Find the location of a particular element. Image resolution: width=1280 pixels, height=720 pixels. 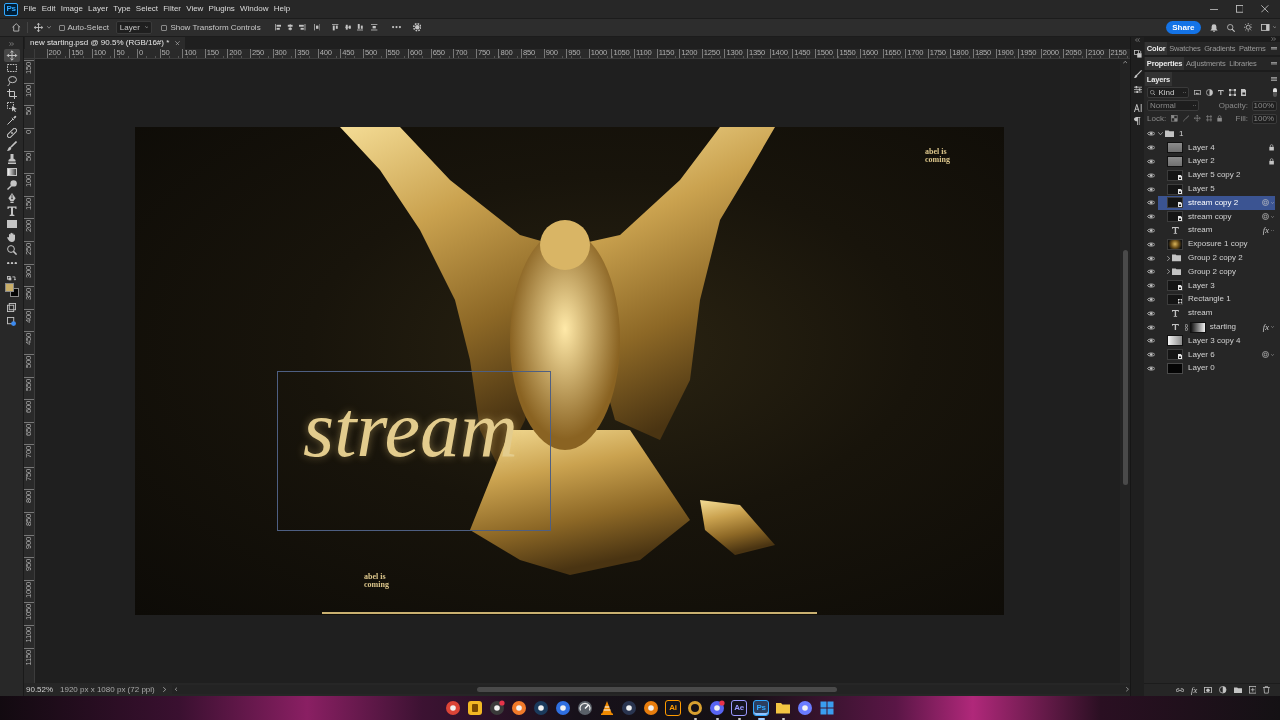

panel-layout-icon is located at coordinates (1265, 27).